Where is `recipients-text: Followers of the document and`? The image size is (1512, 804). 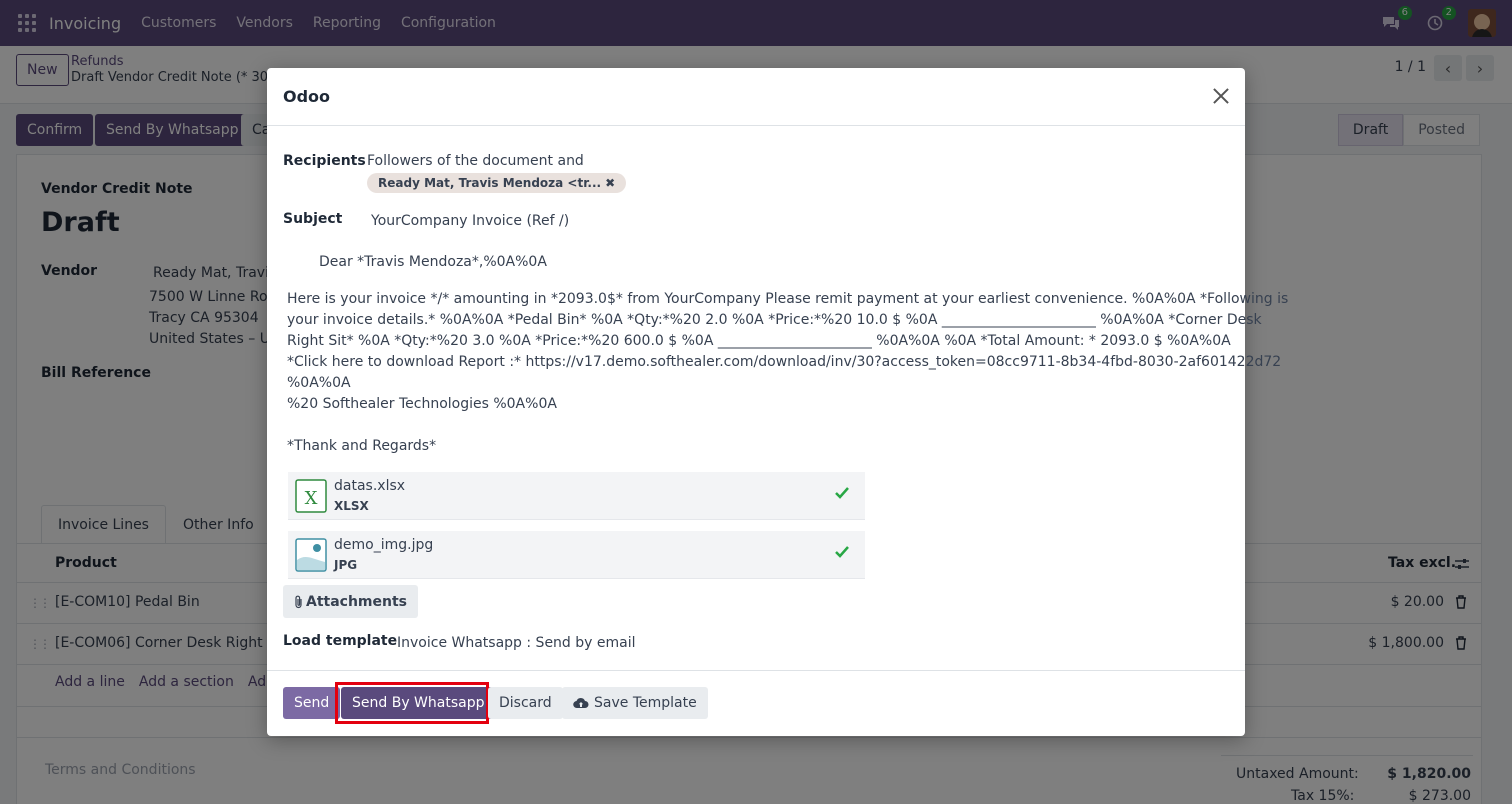 recipients-text: Followers of the document and is located at coordinates (475, 161).